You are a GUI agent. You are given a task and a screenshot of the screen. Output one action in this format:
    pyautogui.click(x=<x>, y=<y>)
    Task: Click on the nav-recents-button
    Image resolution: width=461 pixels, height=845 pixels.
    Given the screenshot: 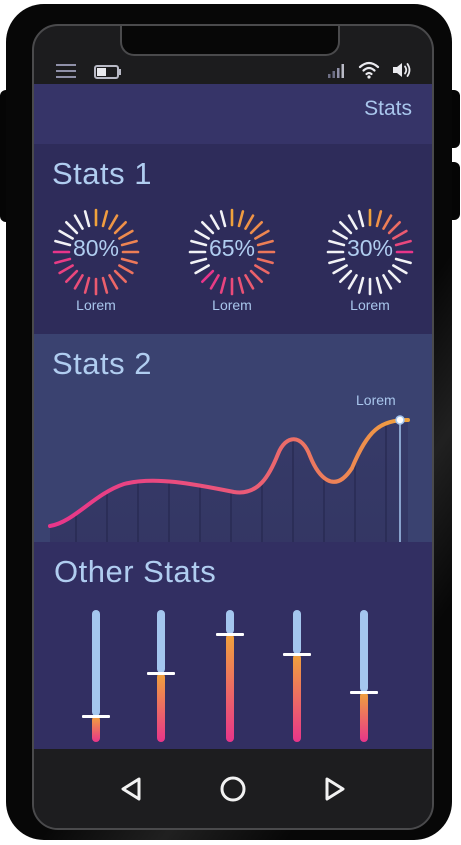 What is the action you would take?
    pyautogui.click(x=334, y=789)
    